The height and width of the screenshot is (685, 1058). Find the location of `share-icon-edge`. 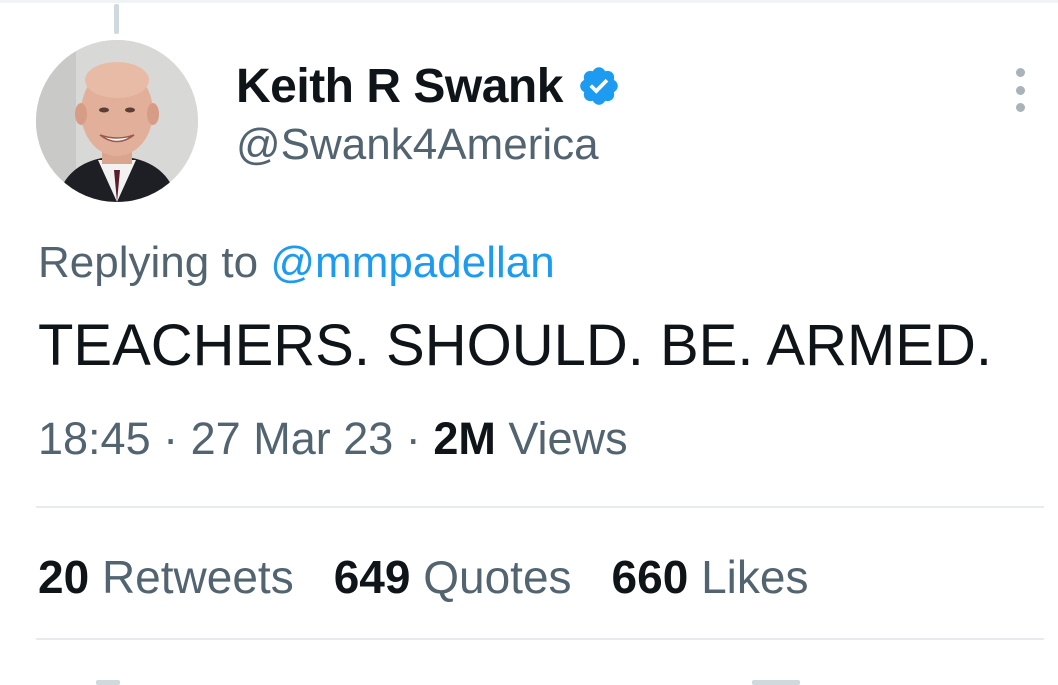

share-icon-edge is located at coordinates (776, 682).